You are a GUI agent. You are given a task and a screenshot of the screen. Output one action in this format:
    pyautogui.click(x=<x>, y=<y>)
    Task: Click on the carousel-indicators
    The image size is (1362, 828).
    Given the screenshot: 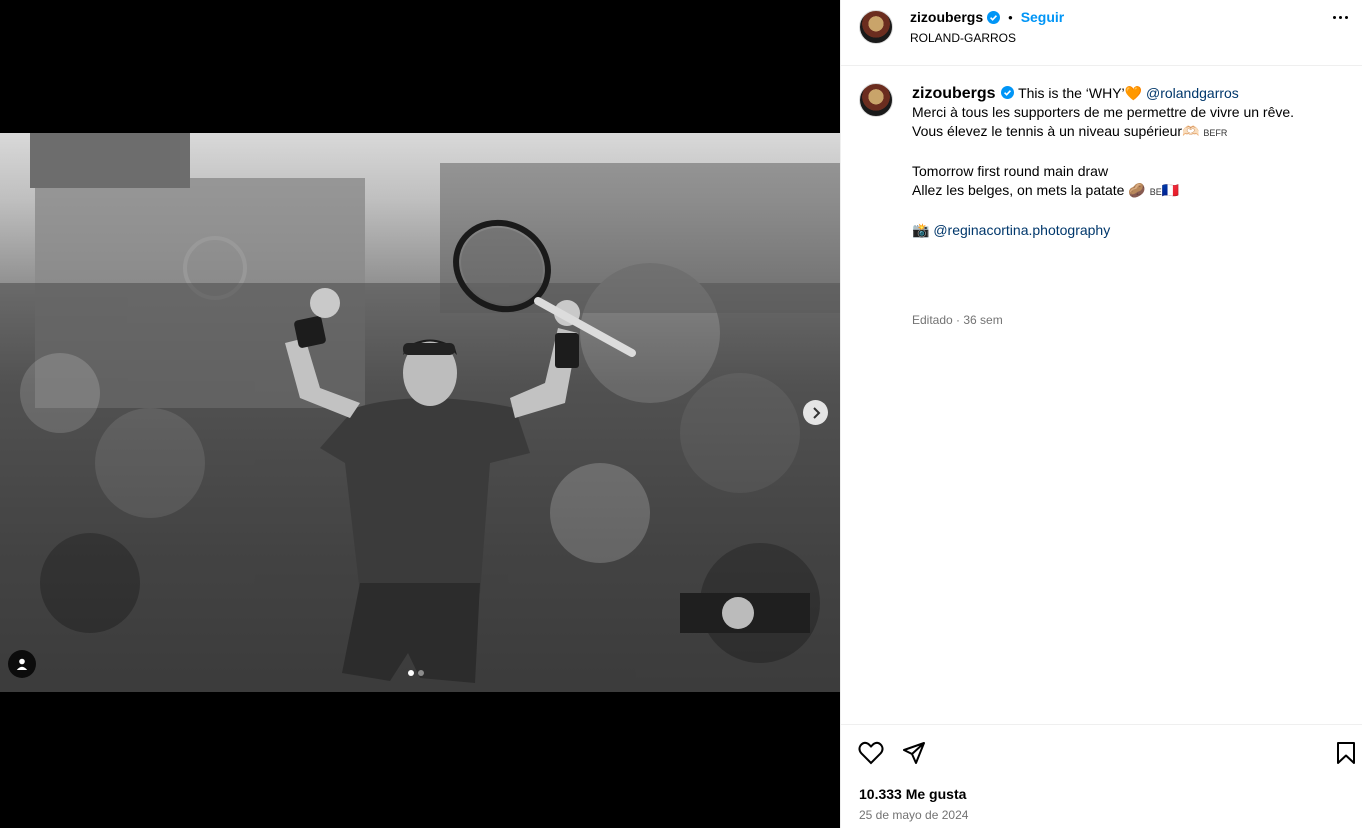 What is the action you would take?
    pyautogui.click(x=416, y=673)
    